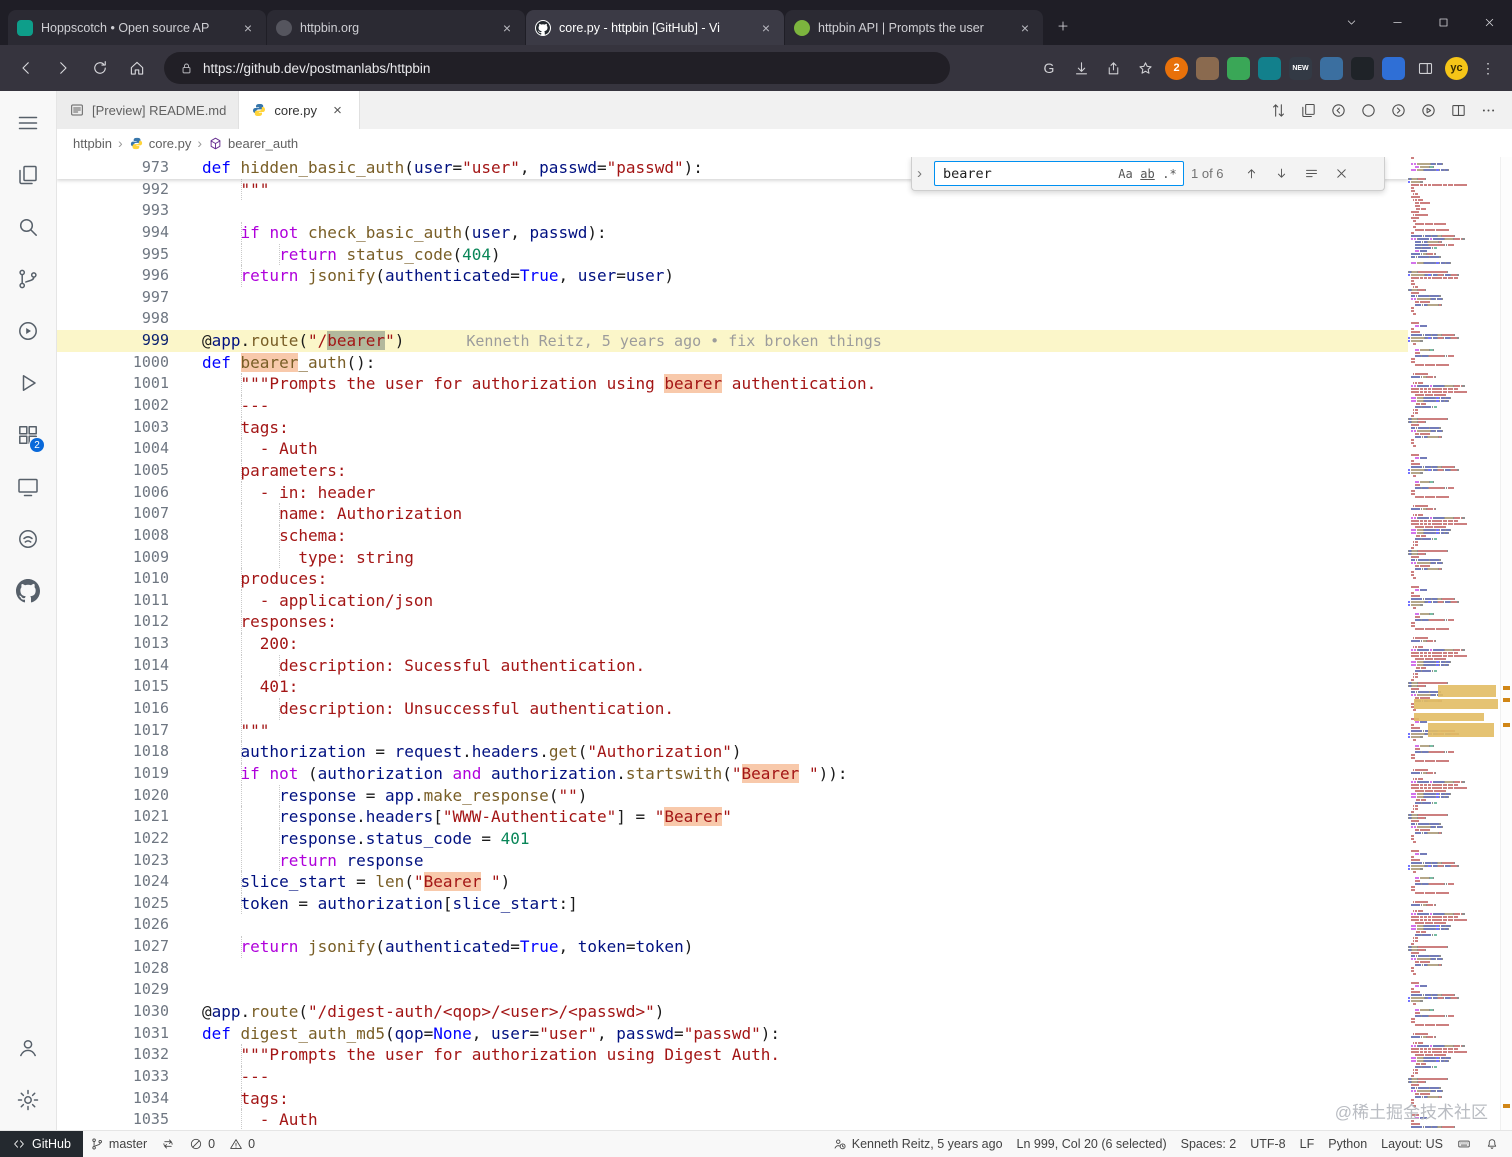  What do you see at coordinates (1113, 68) in the screenshot?
I see `share-icon` at bounding box center [1113, 68].